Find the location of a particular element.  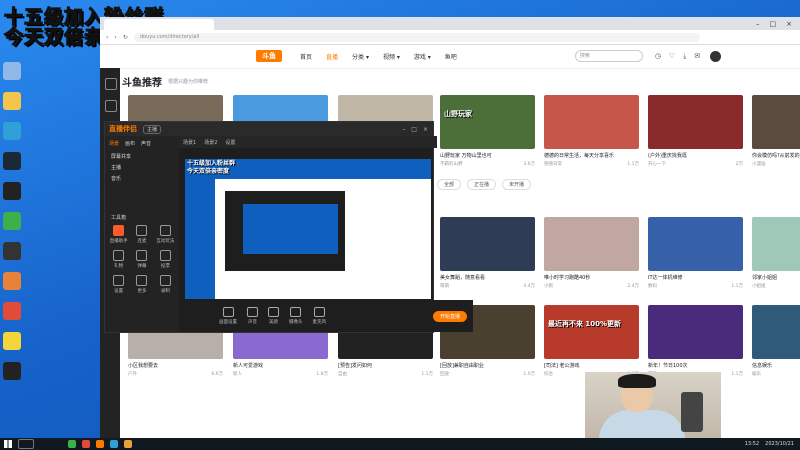

tab-audio: 声音 is located at coordinates (146, 143).